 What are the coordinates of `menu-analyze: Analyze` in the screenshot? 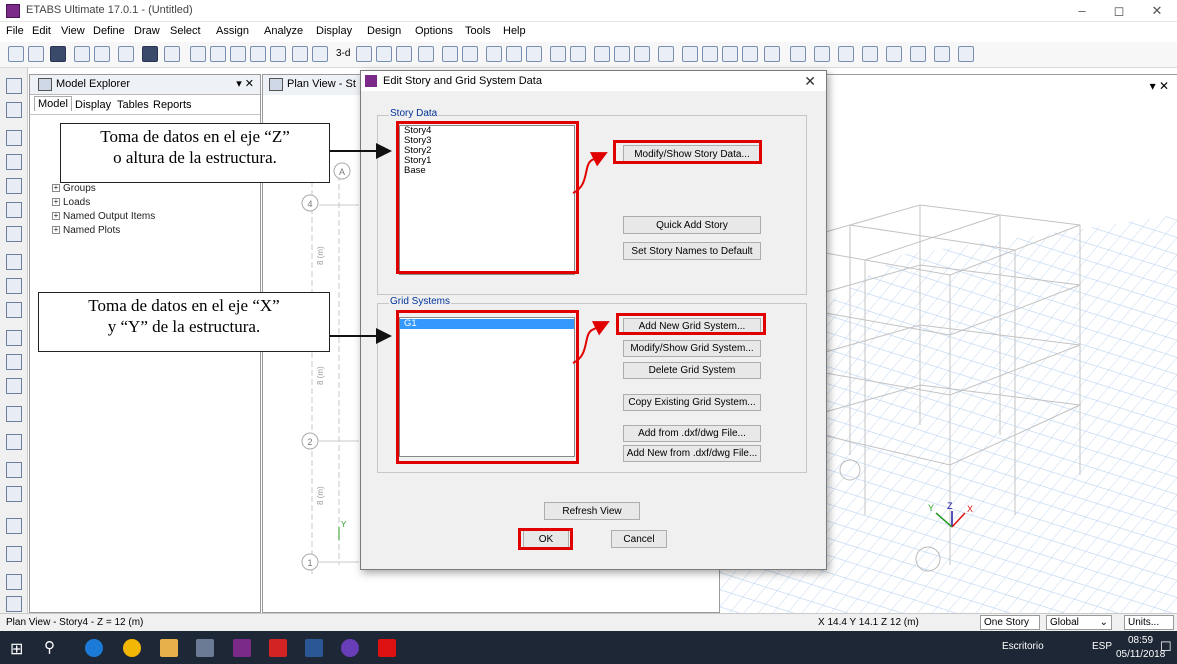 It's located at (283, 31).